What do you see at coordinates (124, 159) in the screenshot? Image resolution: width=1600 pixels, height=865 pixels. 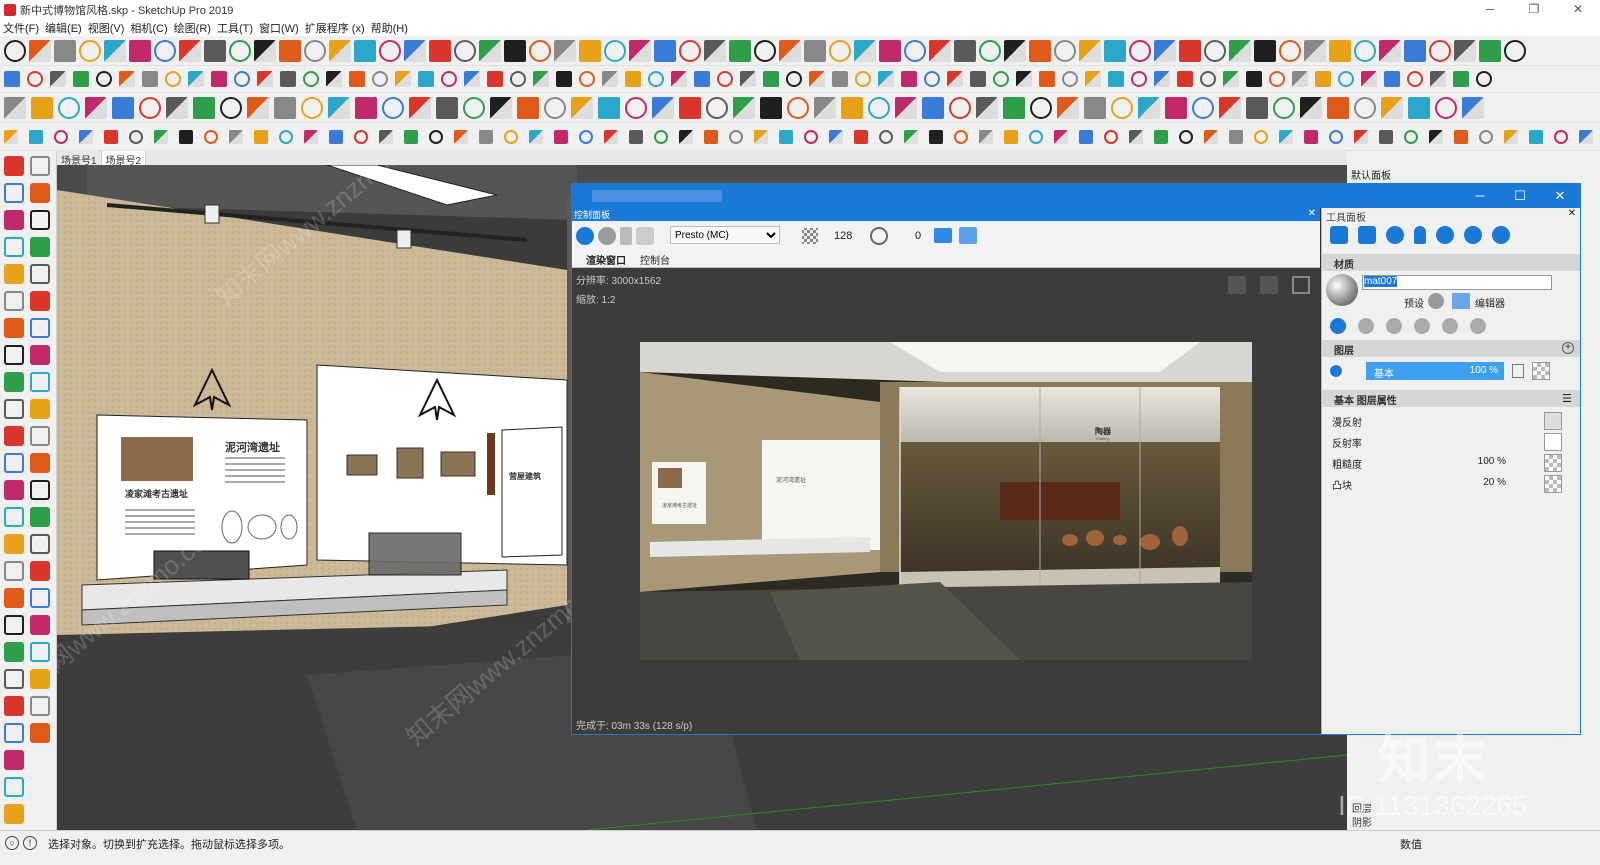 I see `scene-tab-2: 场景号2` at bounding box center [124, 159].